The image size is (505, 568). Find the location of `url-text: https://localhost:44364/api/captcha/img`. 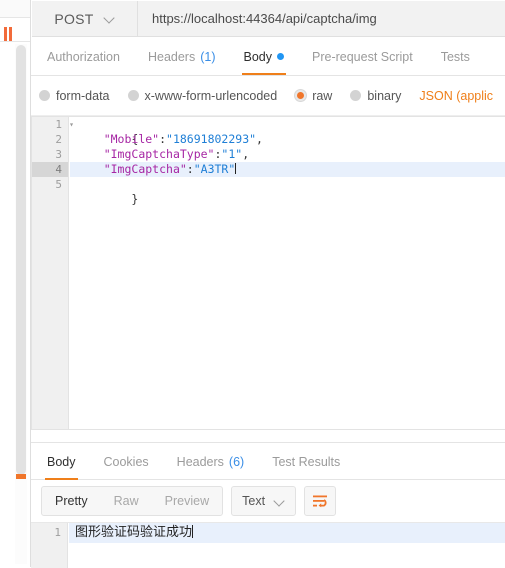

url-text: https://localhost:44364/api/captcha/img is located at coordinates (264, 18).